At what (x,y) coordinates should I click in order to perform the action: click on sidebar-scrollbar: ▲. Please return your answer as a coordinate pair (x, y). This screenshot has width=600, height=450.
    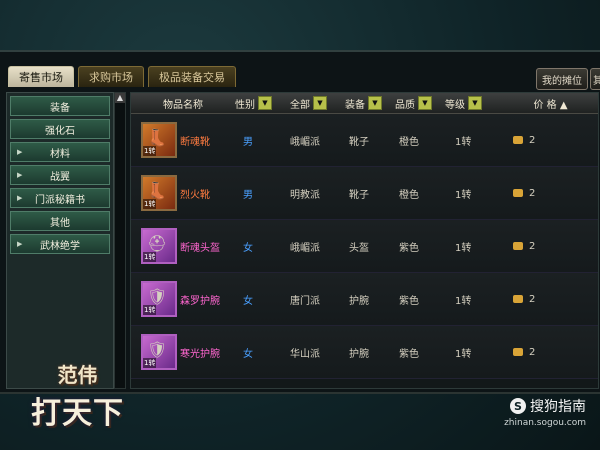
    Looking at the image, I should click on (120, 240).